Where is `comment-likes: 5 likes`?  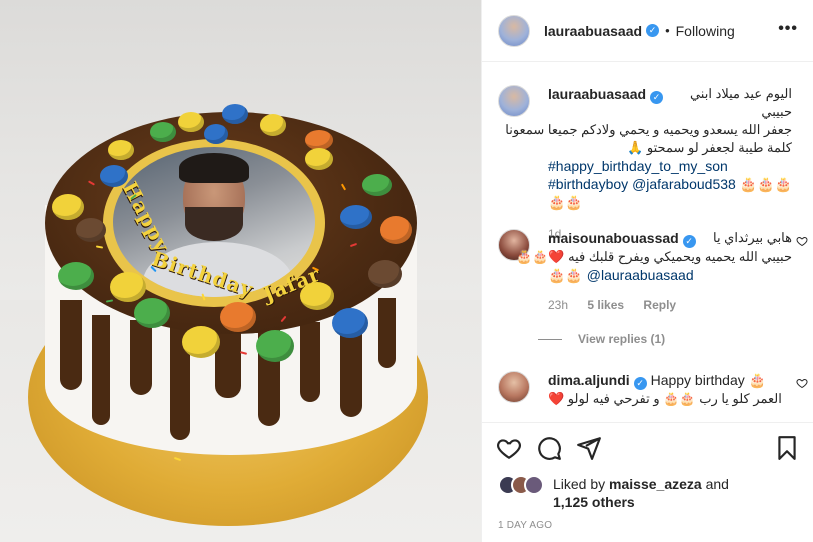 comment-likes: 5 likes is located at coordinates (605, 305).